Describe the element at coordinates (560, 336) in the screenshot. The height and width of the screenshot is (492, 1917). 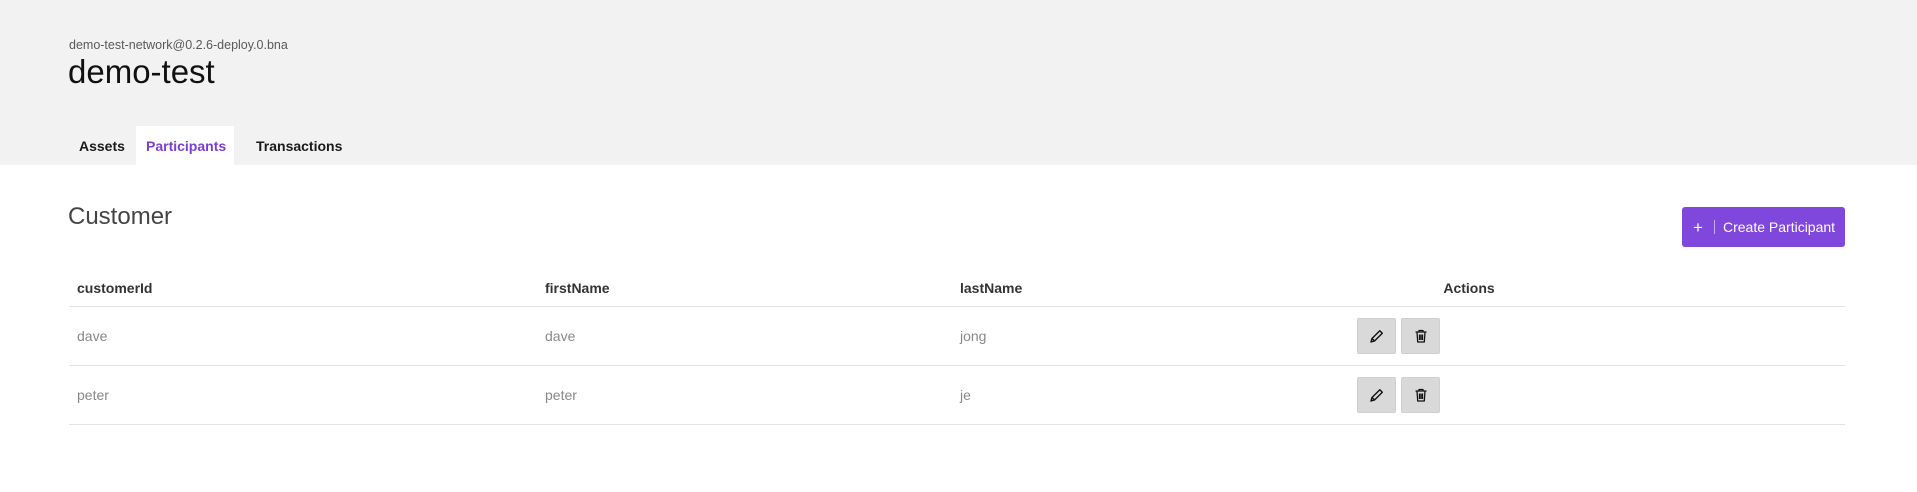
I see `cell-firstname: dave` at that location.